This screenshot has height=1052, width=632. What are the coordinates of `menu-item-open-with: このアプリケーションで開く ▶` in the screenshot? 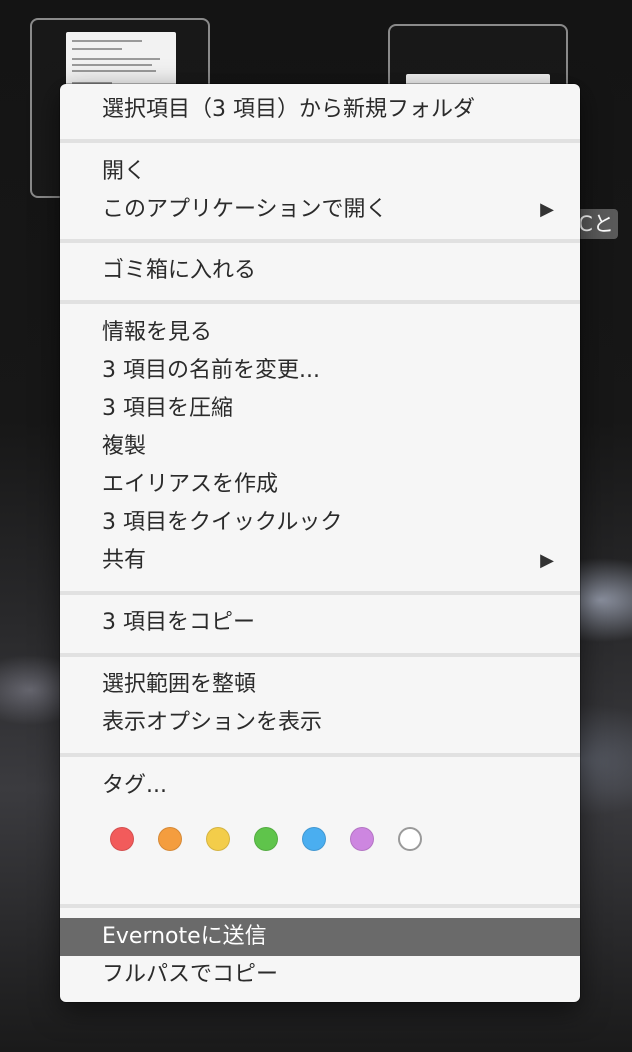 It's located at (320, 210).